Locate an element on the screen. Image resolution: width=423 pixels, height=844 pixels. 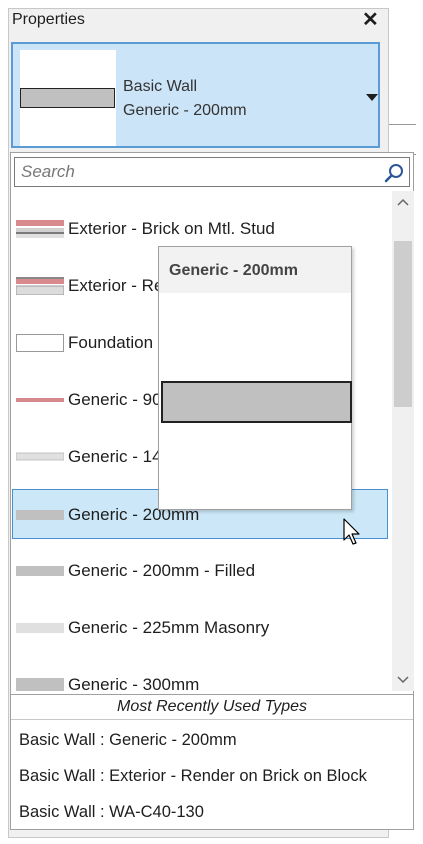
list-item-label: Generic - 300mm is located at coordinates (134, 683).